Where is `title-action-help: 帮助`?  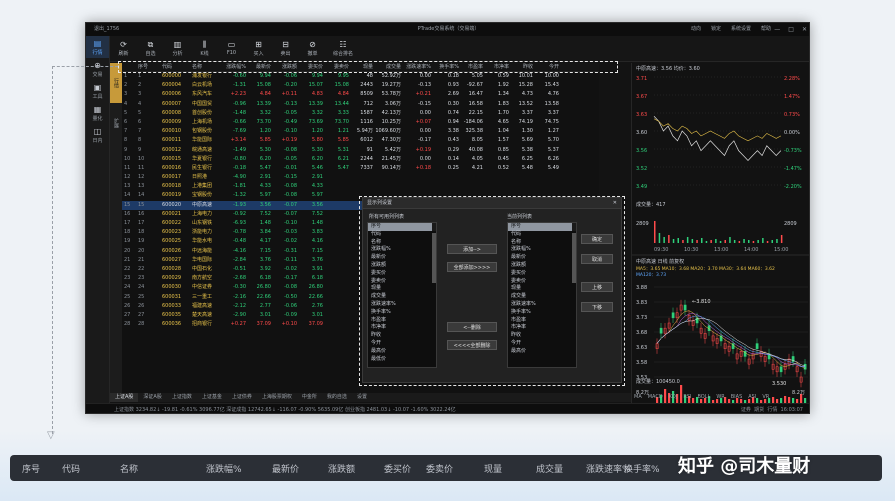 title-action-help: 帮助 is located at coordinates (766, 29).